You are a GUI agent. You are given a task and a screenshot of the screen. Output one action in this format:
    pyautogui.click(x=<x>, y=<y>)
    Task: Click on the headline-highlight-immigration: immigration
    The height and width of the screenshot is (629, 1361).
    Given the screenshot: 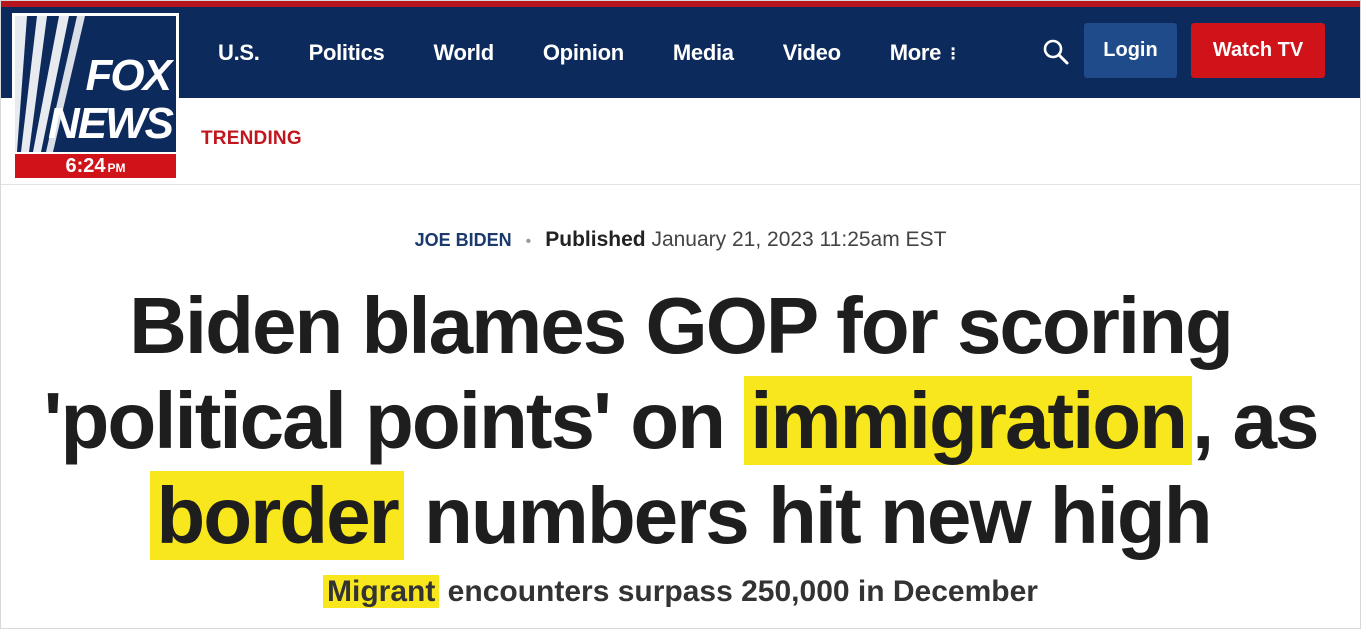 What is the action you would take?
    pyautogui.click(x=968, y=420)
    